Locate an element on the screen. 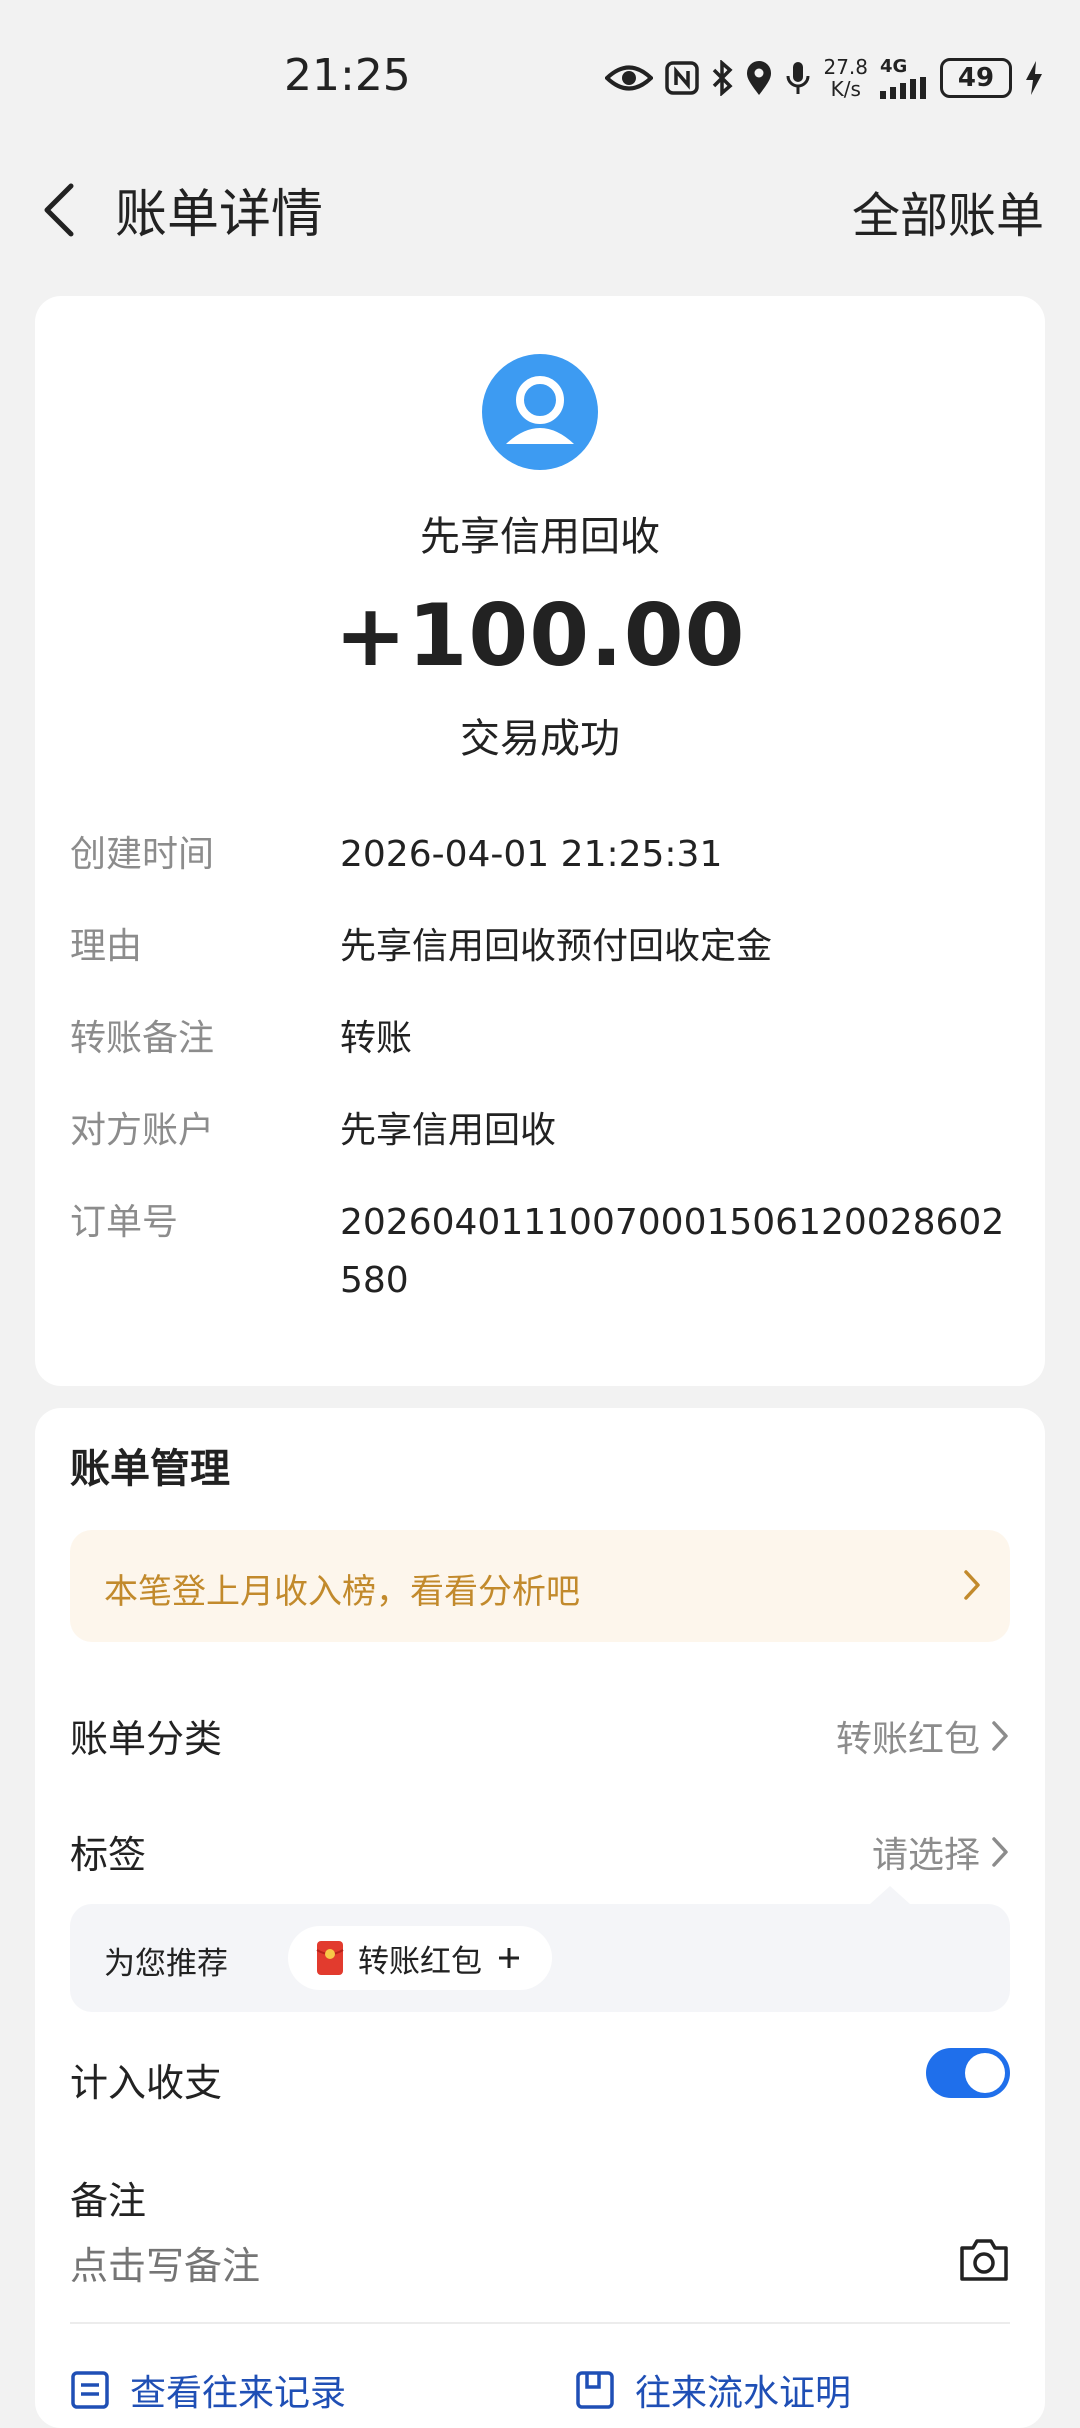  nfc-icon is located at coordinates (682, 78).